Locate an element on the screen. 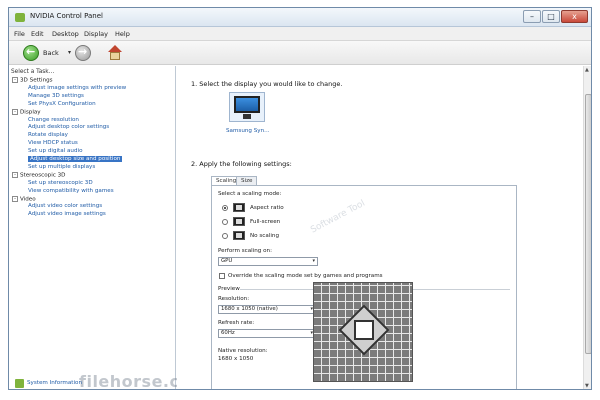  tree-link: Adjust image settings with preview is located at coordinates (77, 88).